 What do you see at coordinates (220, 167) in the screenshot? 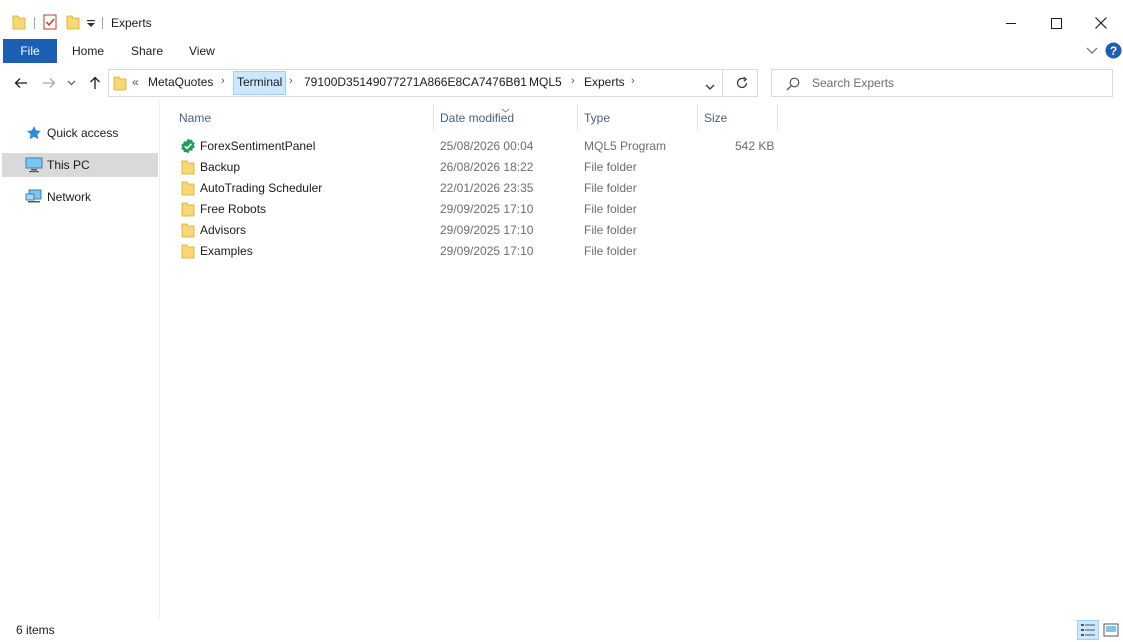
I see `file-name: Backup` at bounding box center [220, 167].